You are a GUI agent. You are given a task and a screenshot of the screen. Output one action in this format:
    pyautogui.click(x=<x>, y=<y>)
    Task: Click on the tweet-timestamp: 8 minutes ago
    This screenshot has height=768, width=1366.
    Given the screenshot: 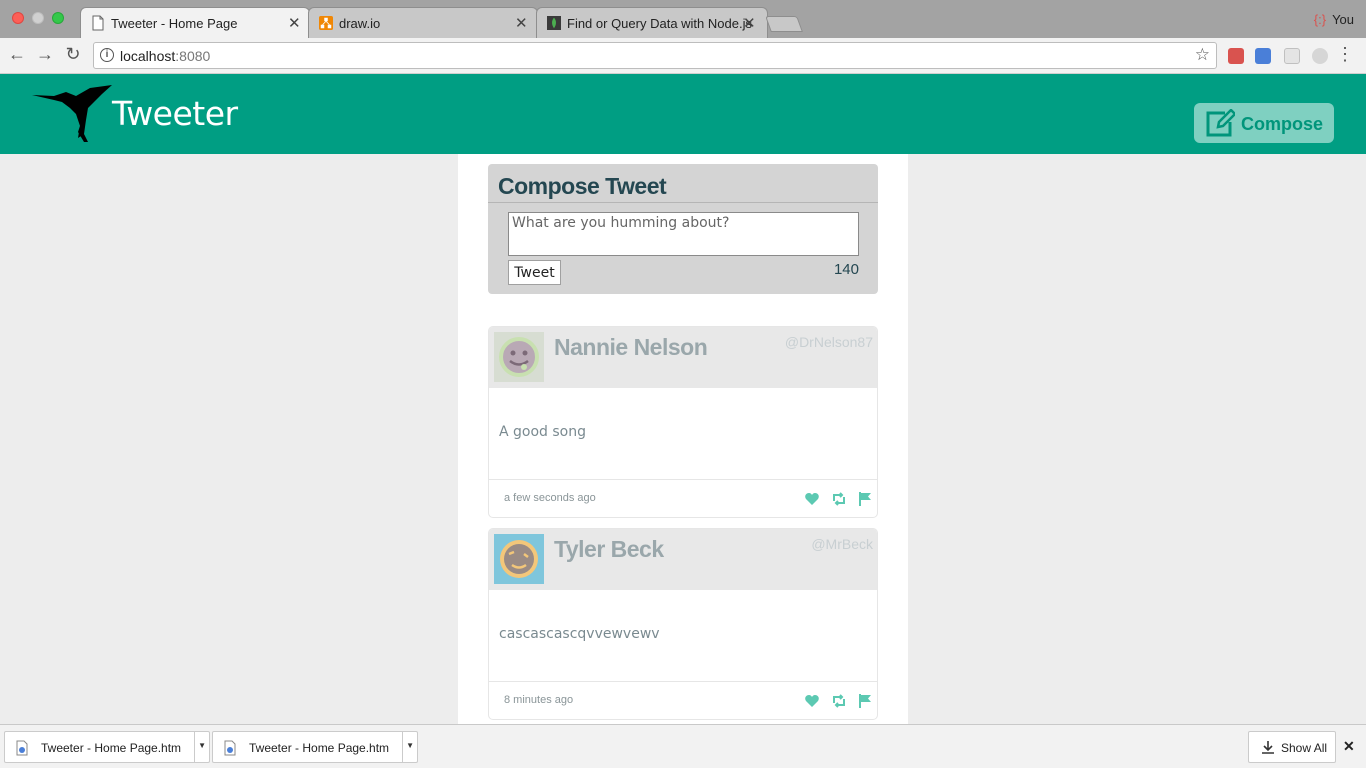 What is the action you would take?
    pyautogui.click(x=539, y=700)
    